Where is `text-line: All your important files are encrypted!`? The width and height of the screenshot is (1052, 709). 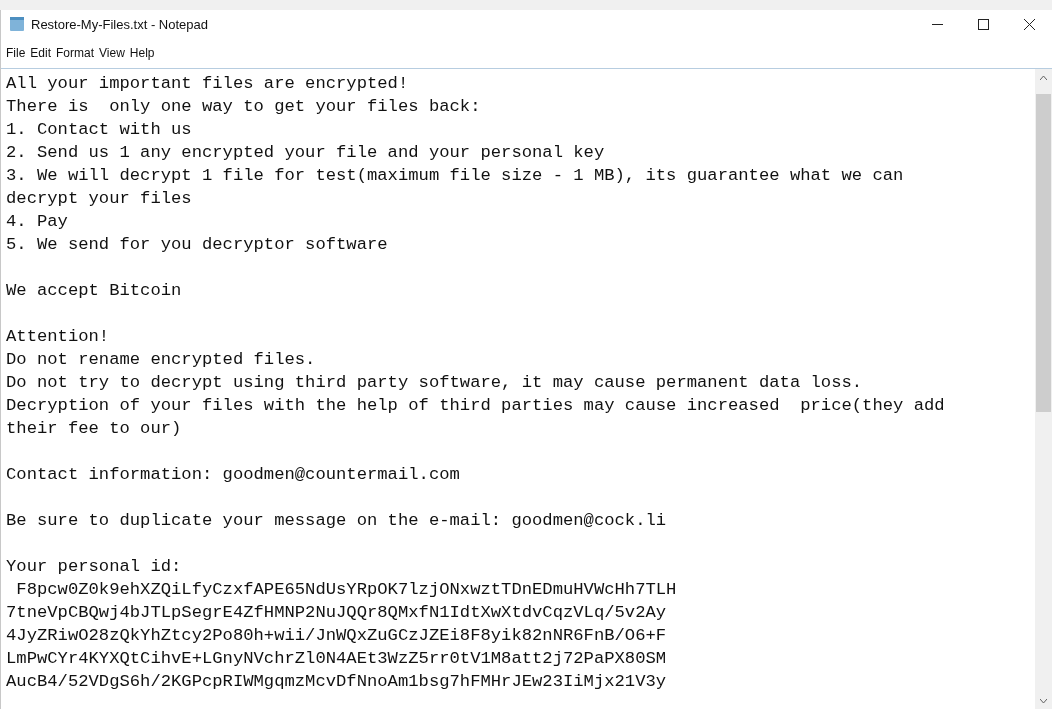
text-line: All your important files are encrypted! is located at coordinates (207, 84).